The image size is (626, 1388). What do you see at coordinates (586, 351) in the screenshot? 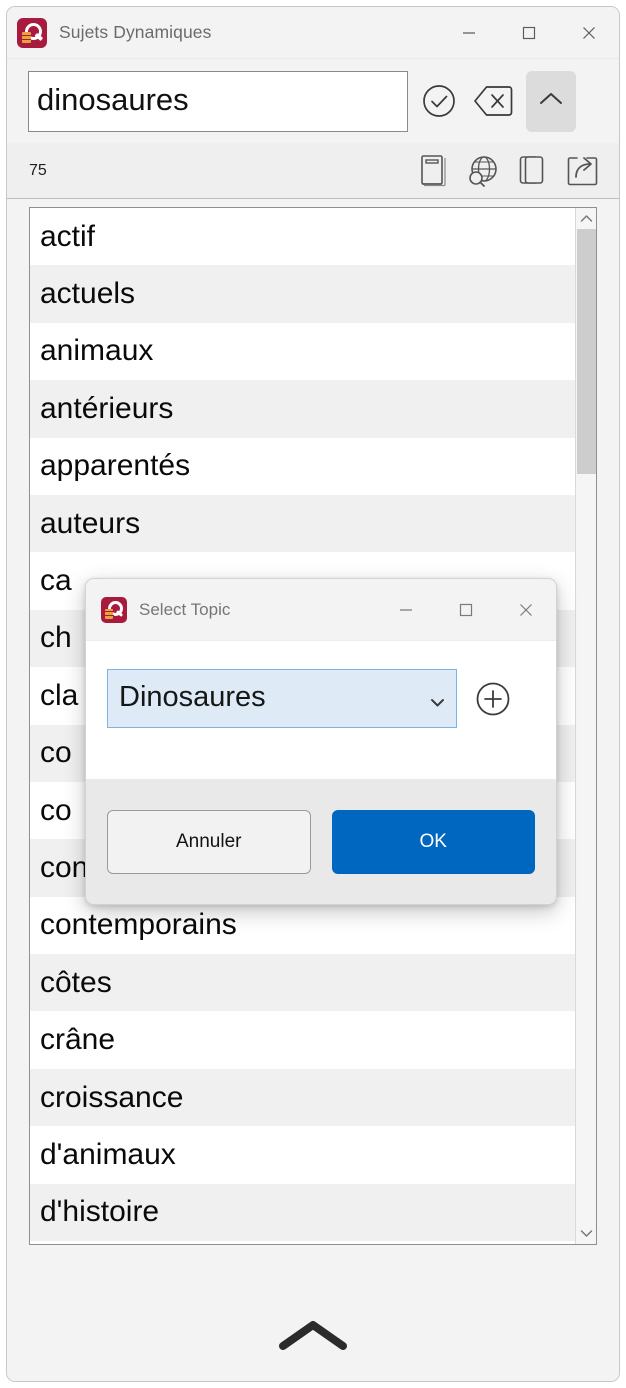
I see `scrollbar-thumb` at bounding box center [586, 351].